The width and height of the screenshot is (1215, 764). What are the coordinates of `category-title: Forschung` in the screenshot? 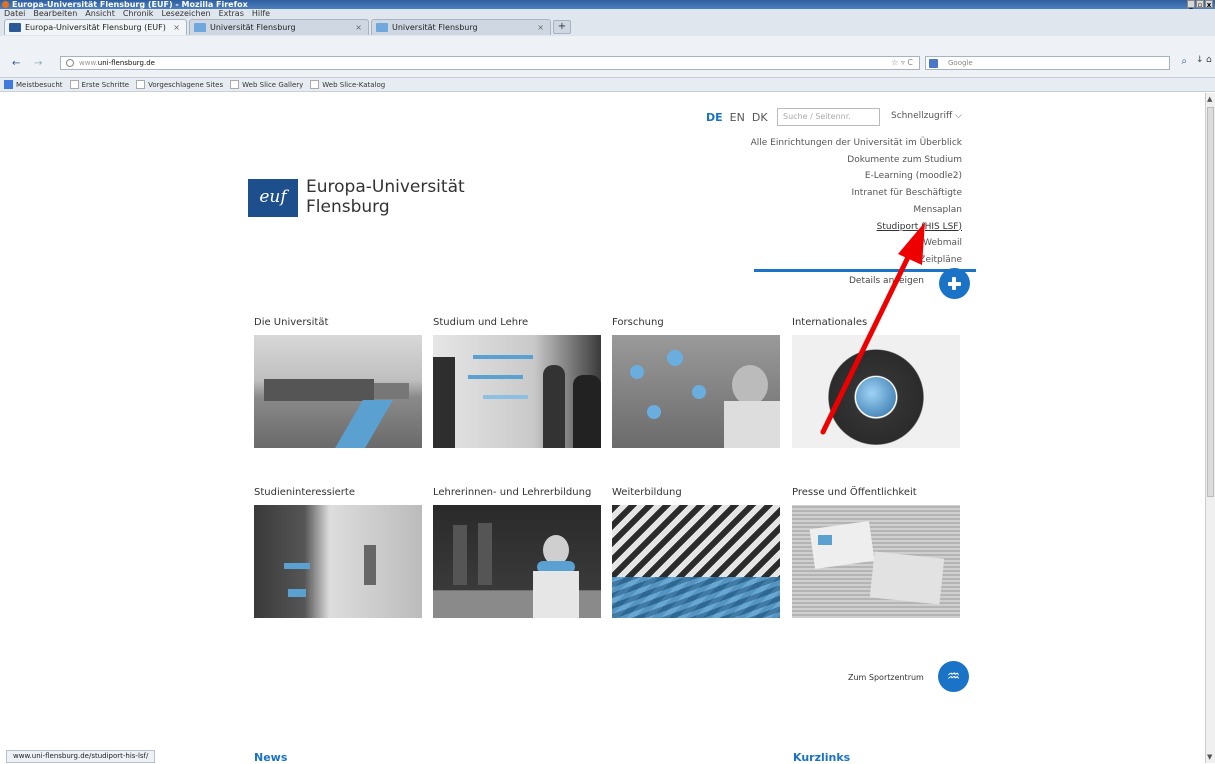 It's located at (638, 322).